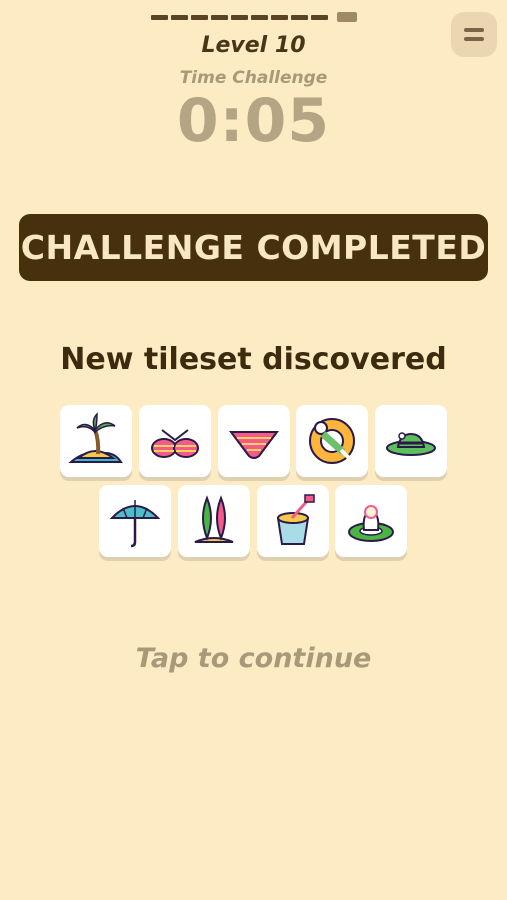 This screenshot has width=507, height=900. I want to click on beach-umbrella-icon, so click(135, 524).